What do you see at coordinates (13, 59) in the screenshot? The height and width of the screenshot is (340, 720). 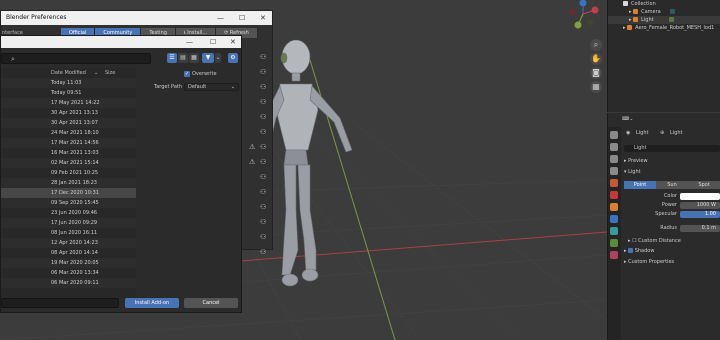 I see `search-icon: ⌕` at bounding box center [13, 59].